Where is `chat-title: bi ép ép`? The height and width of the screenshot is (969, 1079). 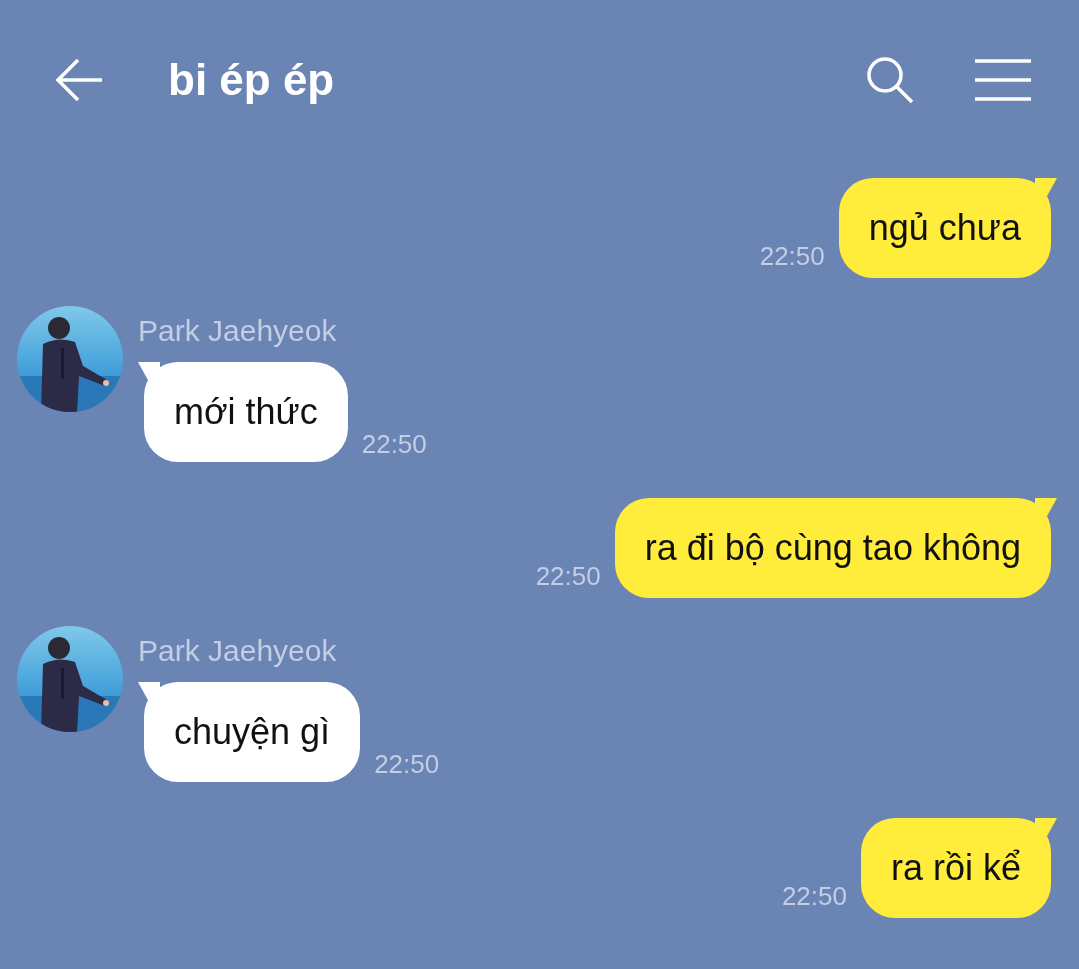
chat-title: bi ép ép is located at coordinates (252, 80).